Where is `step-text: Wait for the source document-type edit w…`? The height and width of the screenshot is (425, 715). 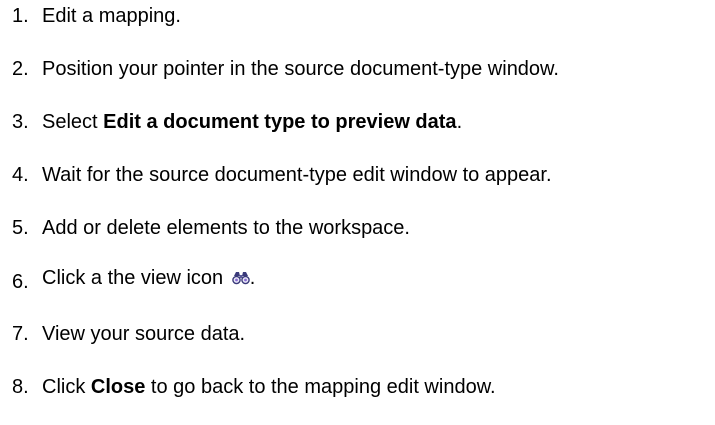
step-text: Wait for the source document-type edit w… is located at coordinates (297, 175).